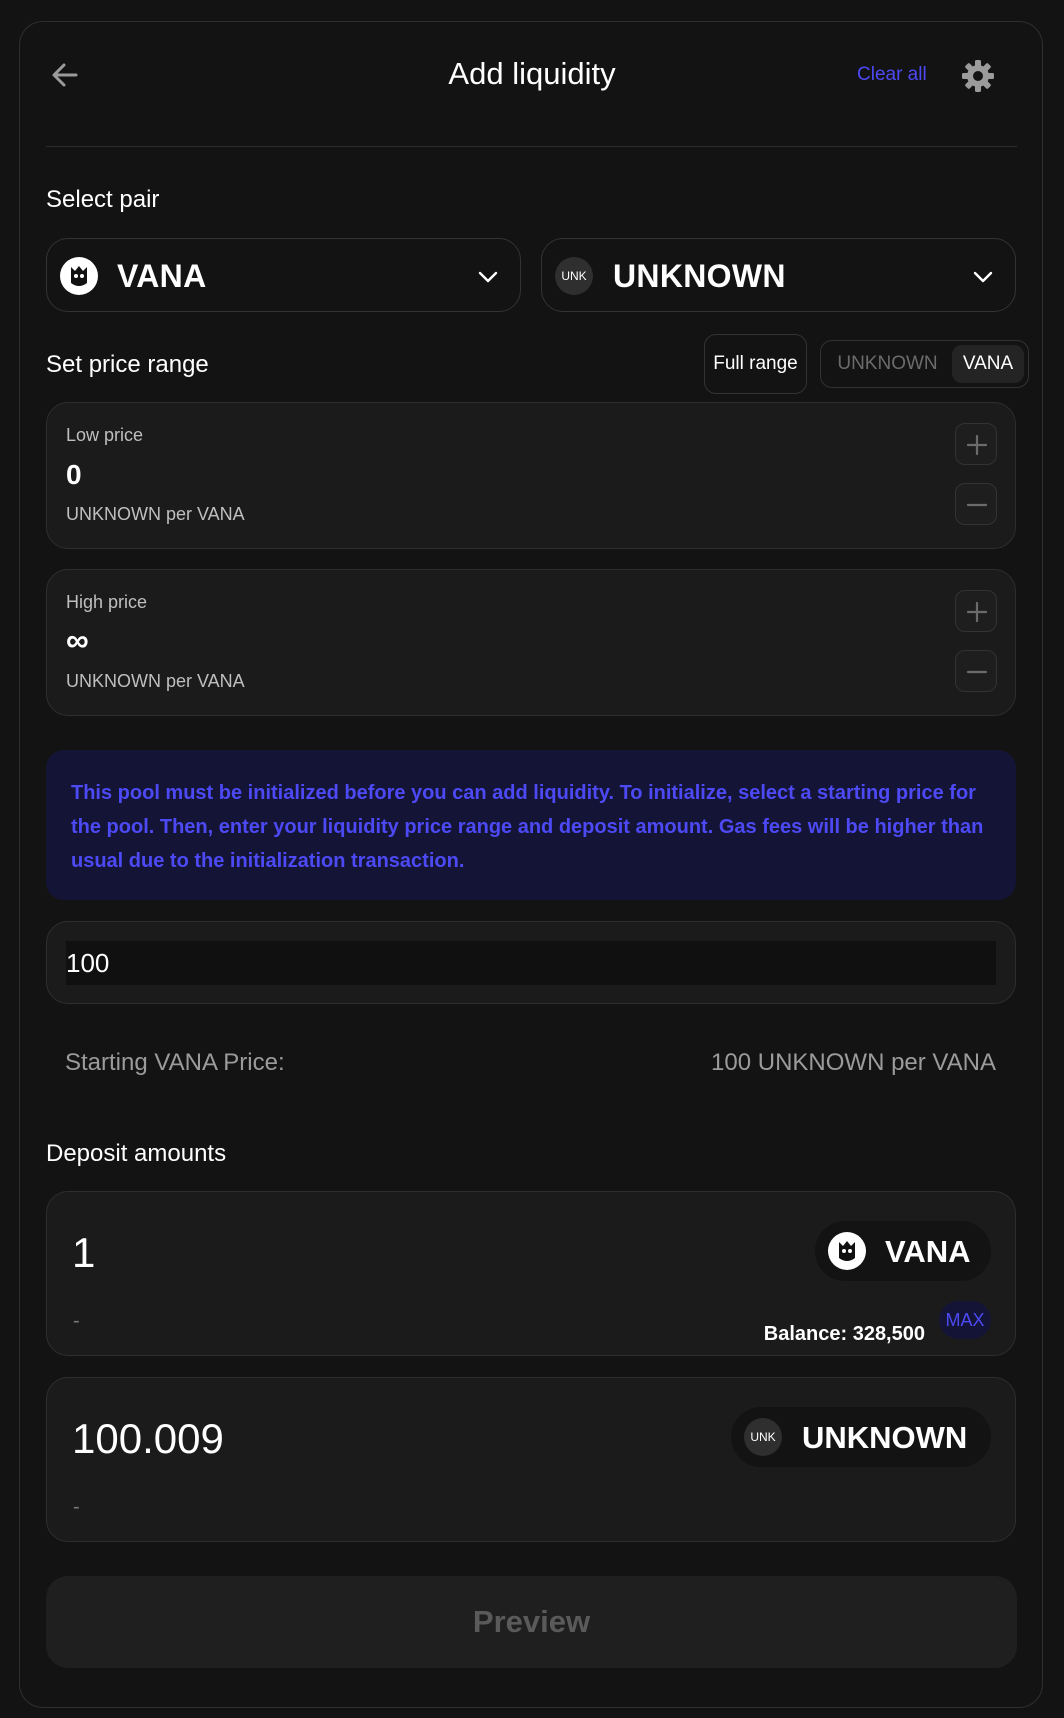  I want to click on denomination-toggle: UNKNOWN VANA, so click(924, 364).